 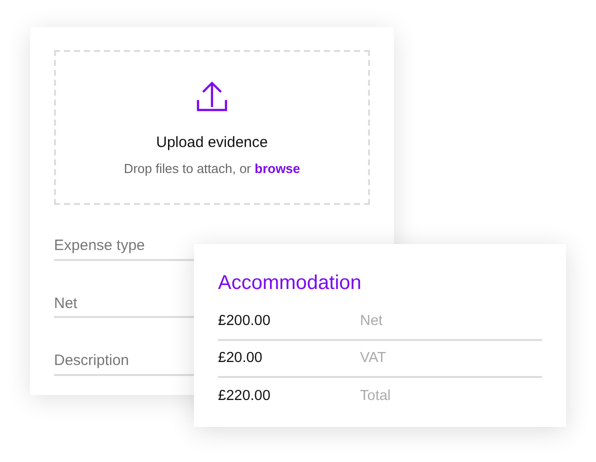 I want to click on upload-title: Upload evidence, so click(x=212, y=143).